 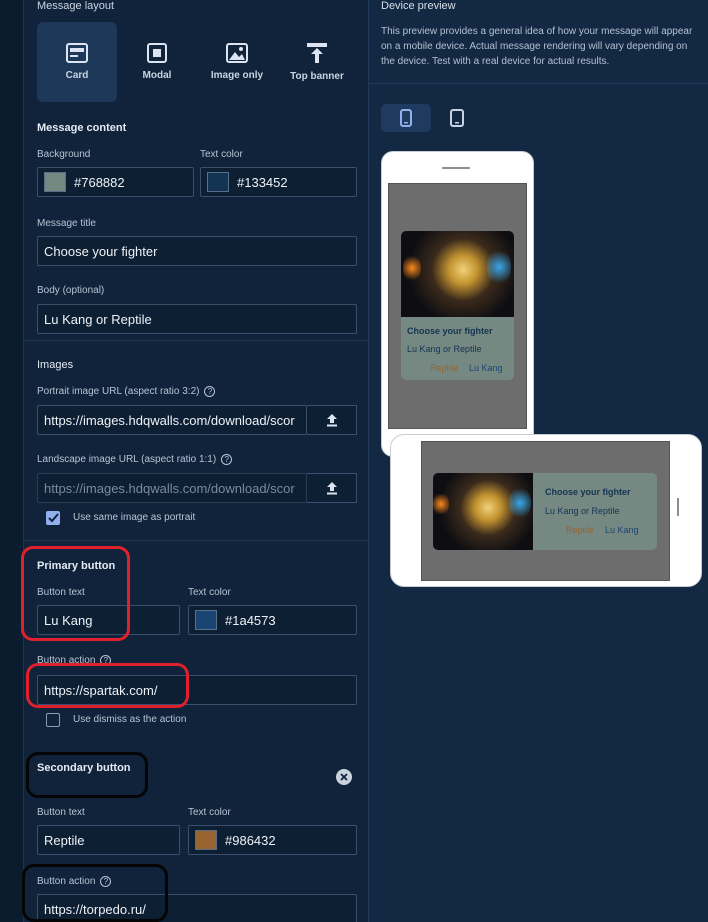 What do you see at coordinates (197, 251) in the screenshot?
I see `message-title-input: Choose your fighter` at bounding box center [197, 251].